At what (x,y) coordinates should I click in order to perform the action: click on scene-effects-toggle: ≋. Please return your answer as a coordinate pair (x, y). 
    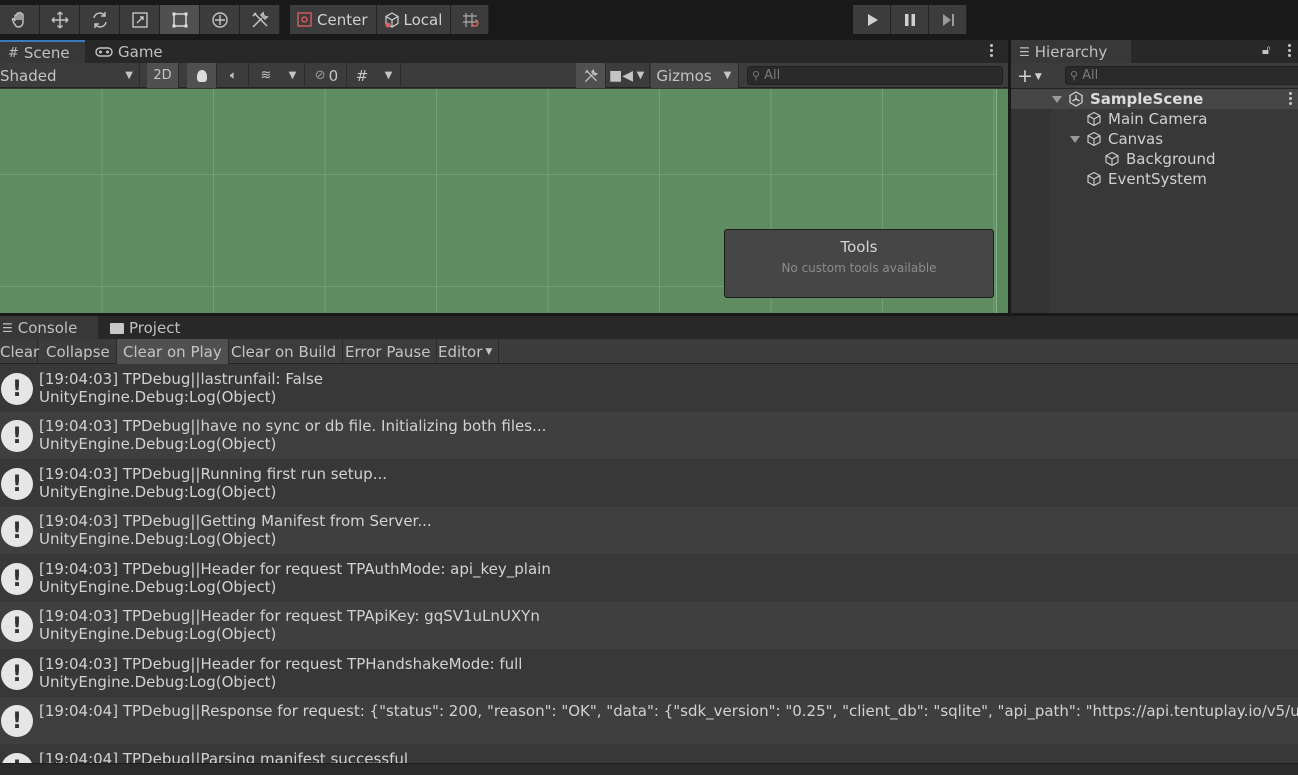
    Looking at the image, I should click on (266, 75).